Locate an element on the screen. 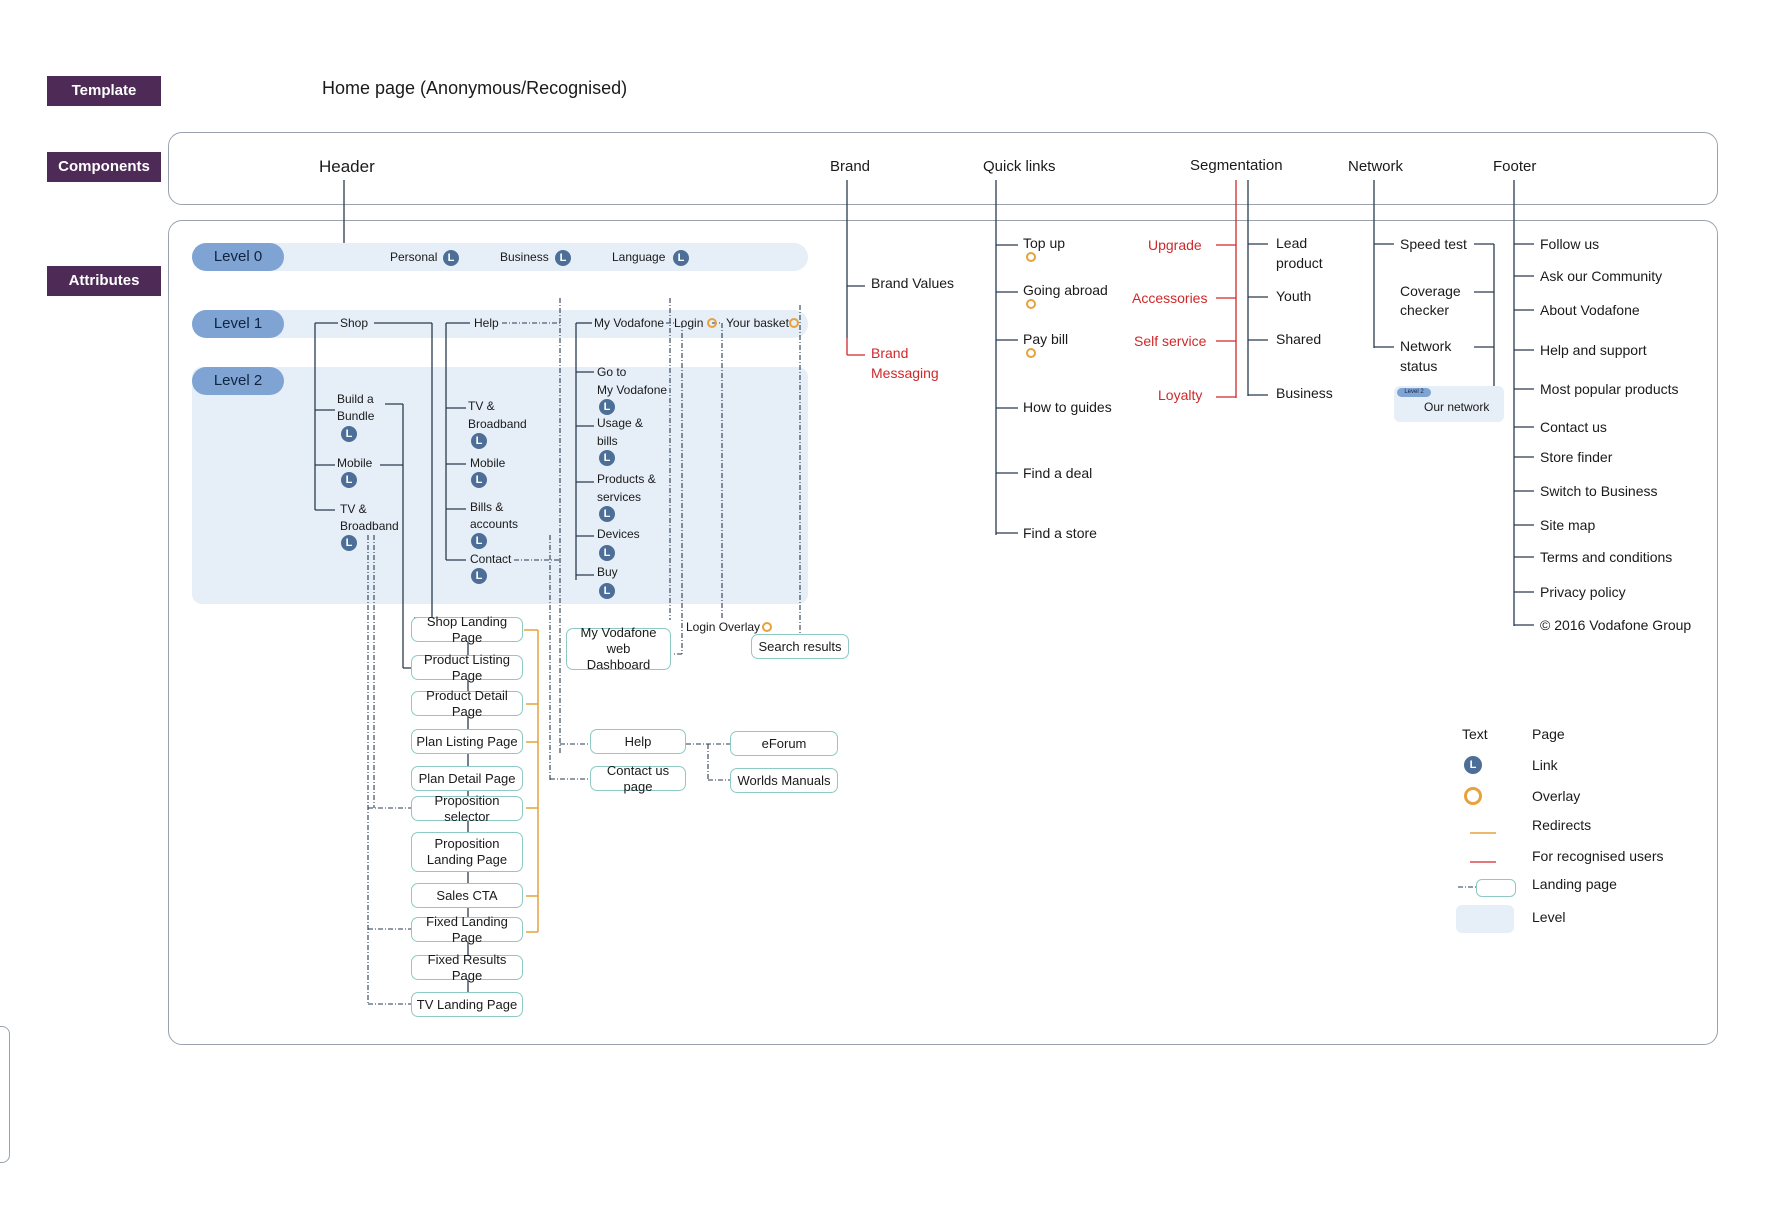 The width and height of the screenshot is (1774, 1208). footer-item: © 2016 Vodafone Group is located at coordinates (1616, 625).